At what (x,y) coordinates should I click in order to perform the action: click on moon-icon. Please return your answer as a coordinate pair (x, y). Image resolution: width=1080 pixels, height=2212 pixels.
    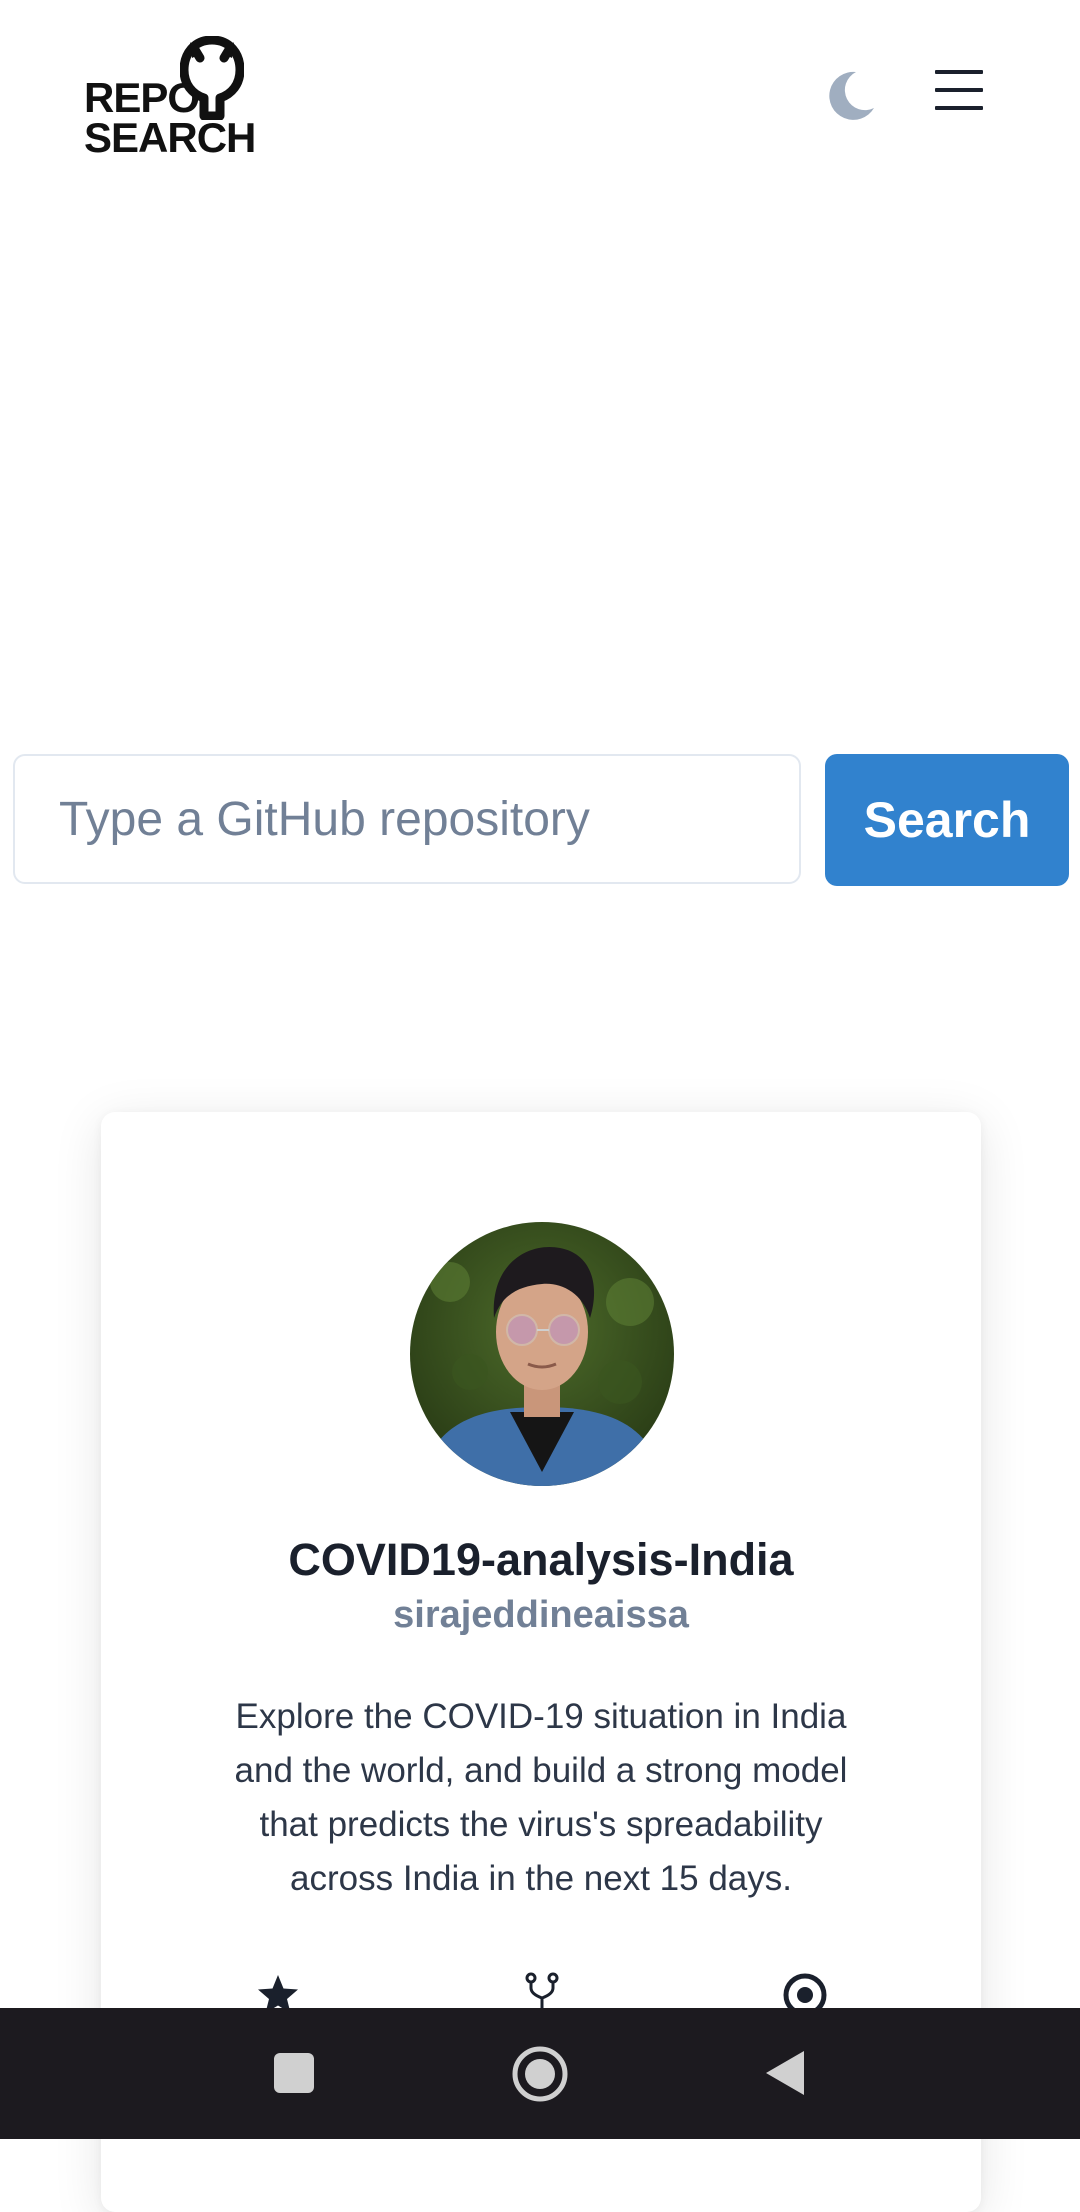
    Looking at the image, I should click on (850, 96).